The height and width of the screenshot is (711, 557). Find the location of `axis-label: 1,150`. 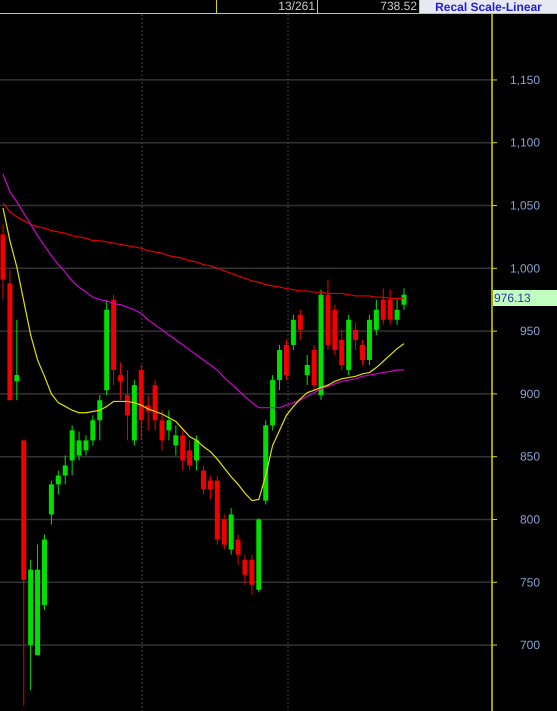

axis-label: 1,150 is located at coordinates (525, 79).